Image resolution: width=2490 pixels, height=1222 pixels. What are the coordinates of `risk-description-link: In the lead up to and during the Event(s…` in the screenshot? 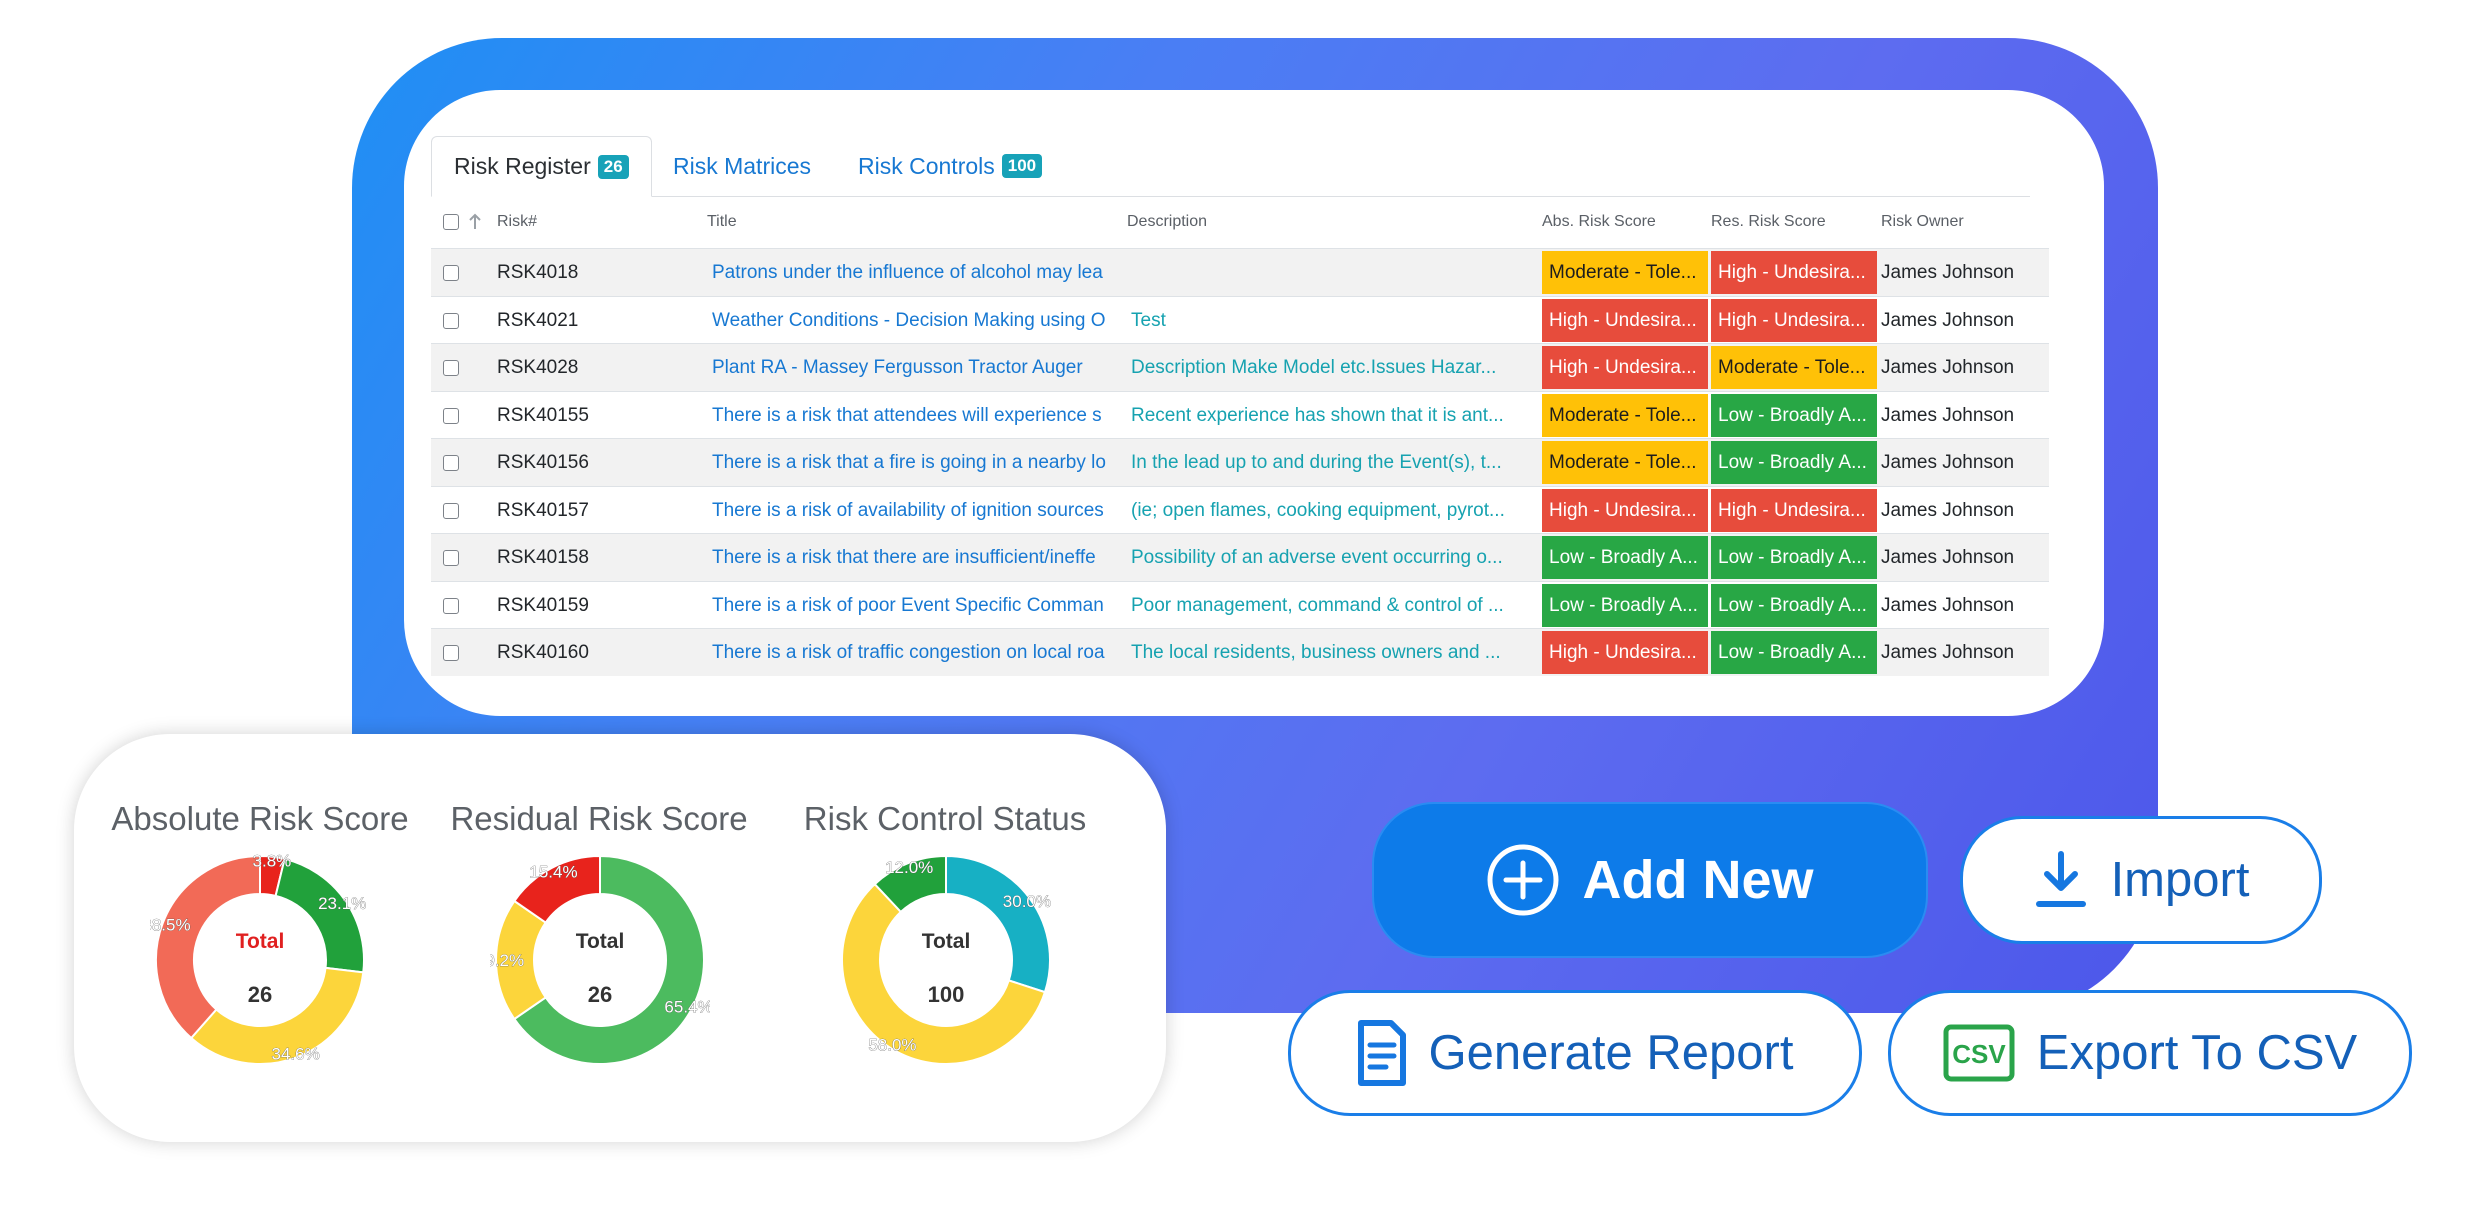 It's located at (1331, 462).